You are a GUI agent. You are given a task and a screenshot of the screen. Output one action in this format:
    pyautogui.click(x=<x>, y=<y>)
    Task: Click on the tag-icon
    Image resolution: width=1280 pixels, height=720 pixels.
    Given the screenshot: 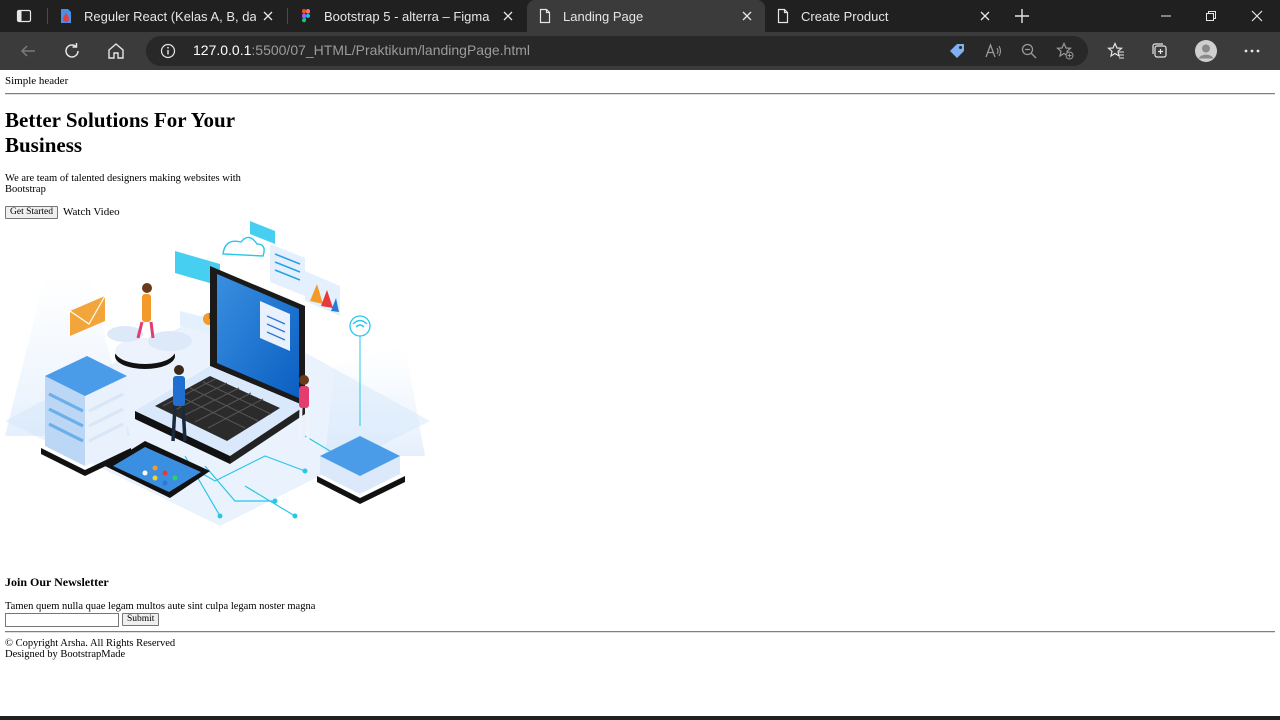 What is the action you would take?
    pyautogui.click(x=957, y=51)
    